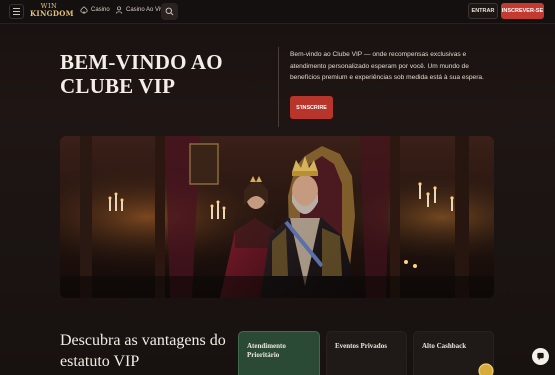 This screenshot has width=555, height=375. What do you see at coordinates (444, 346) in the screenshot?
I see `benefit-card-label: Alto Cashback` at bounding box center [444, 346].